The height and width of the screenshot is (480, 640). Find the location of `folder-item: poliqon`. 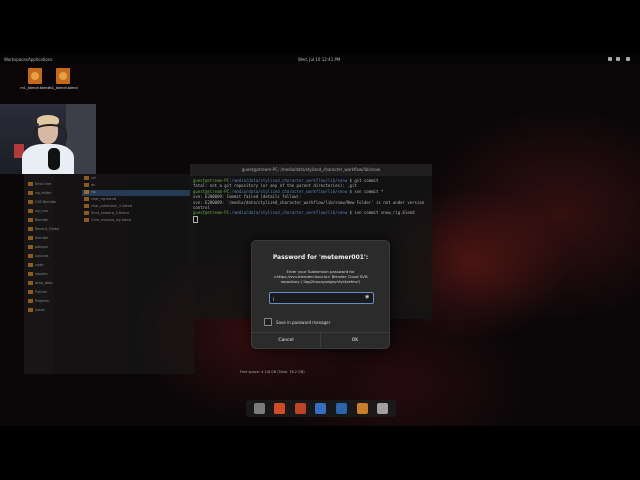

folder-item: poliqon is located at coordinates (38, 247).